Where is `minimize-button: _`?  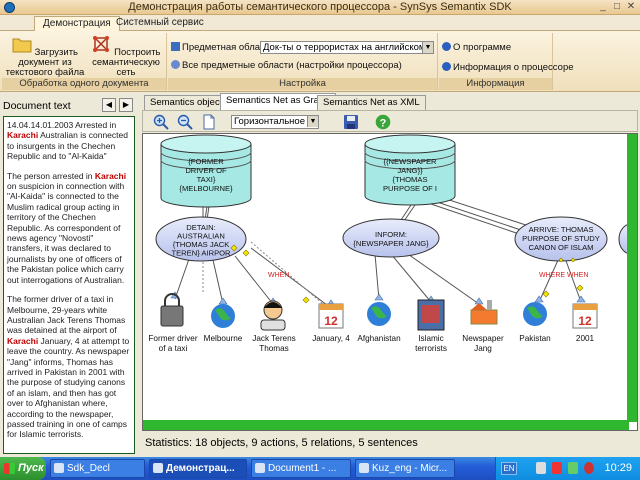 minimize-button: _ is located at coordinates (603, 7).